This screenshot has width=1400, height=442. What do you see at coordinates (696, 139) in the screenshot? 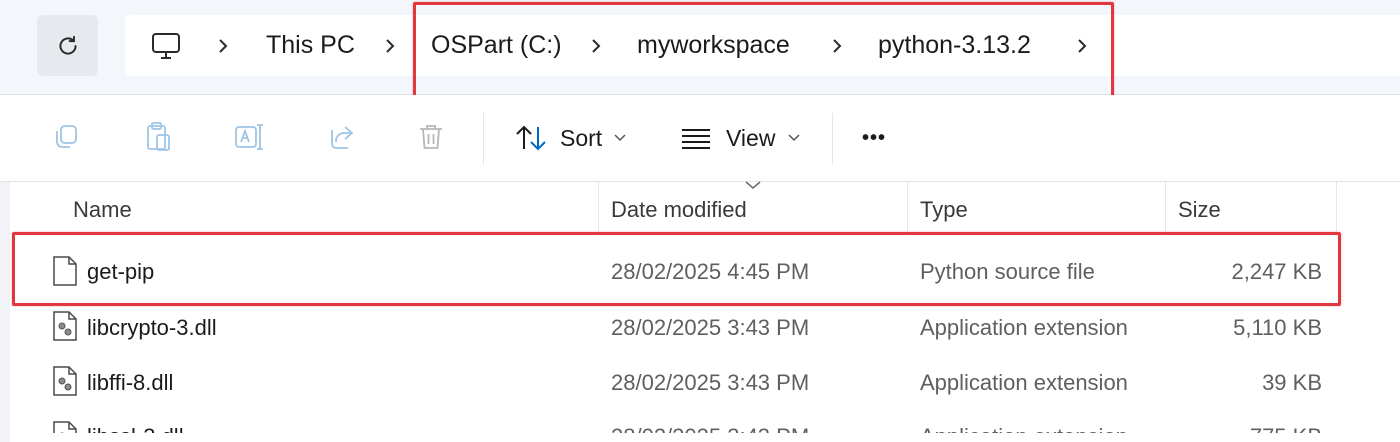
I see `view-list-icon` at bounding box center [696, 139].